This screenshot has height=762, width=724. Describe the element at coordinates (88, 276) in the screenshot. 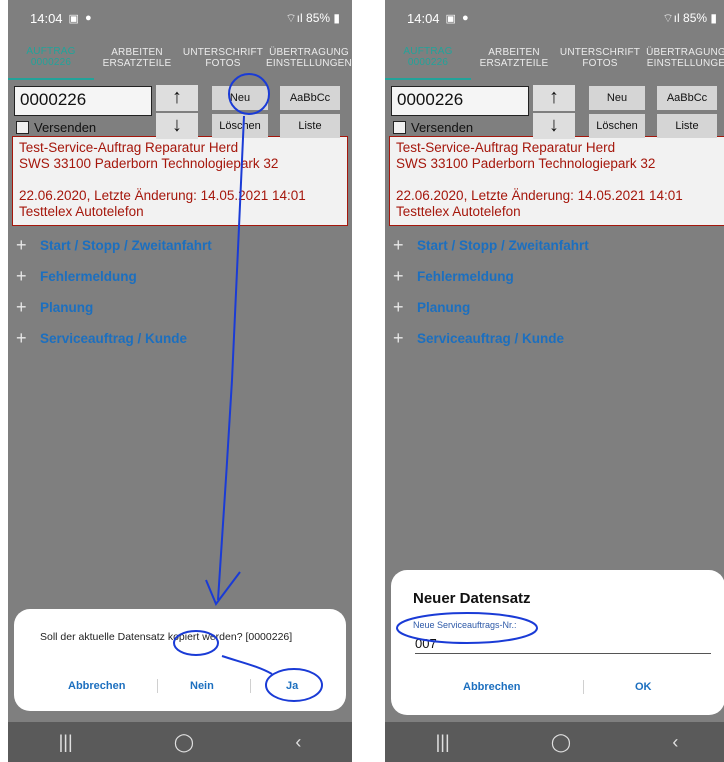

I see `section-label: Fehlermeldung` at that location.